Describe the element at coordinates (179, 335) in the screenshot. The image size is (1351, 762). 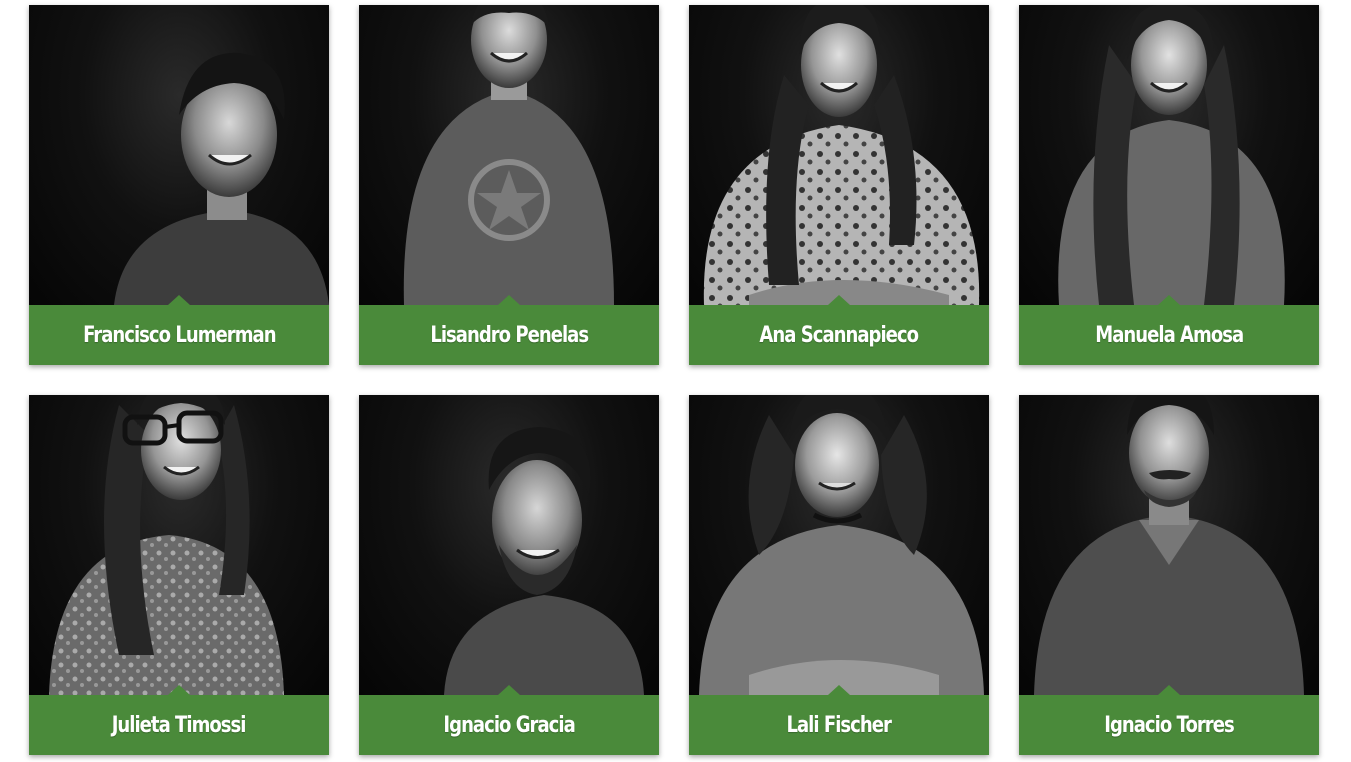
I see `member-name: Francisco Lumerman` at that location.